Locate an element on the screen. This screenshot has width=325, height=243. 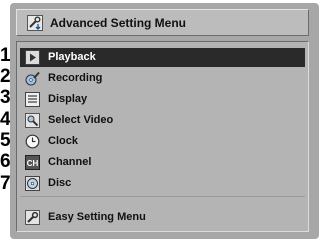
menu-item-label: Display is located at coordinates (68, 99).